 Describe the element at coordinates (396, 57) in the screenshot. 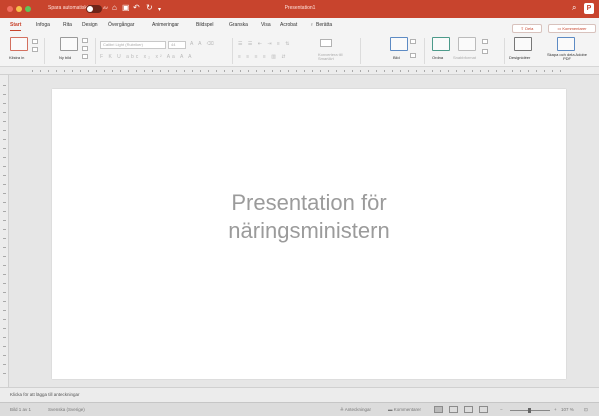

I see `picture-label: Bild` at that location.